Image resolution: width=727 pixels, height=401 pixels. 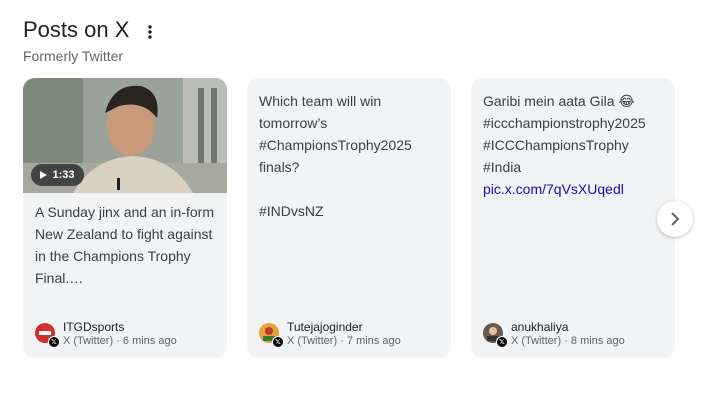 What do you see at coordinates (540, 327) in the screenshot?
I see `author-name: anukhaliya` at bounding box center [540, 327].